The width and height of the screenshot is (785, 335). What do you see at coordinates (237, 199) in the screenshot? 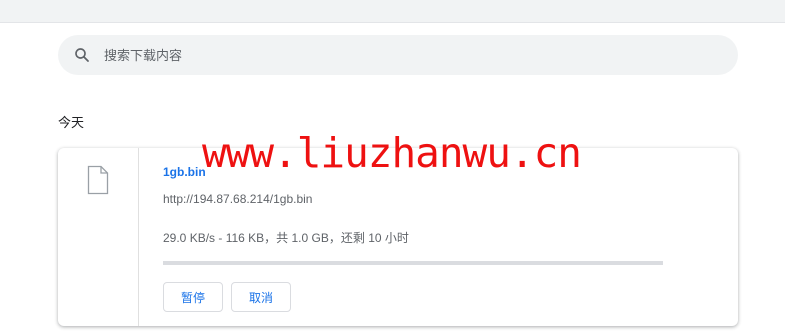
I see `file-url: http://194.87.68.214/1gb.bin` at bounding box center [237, 199].